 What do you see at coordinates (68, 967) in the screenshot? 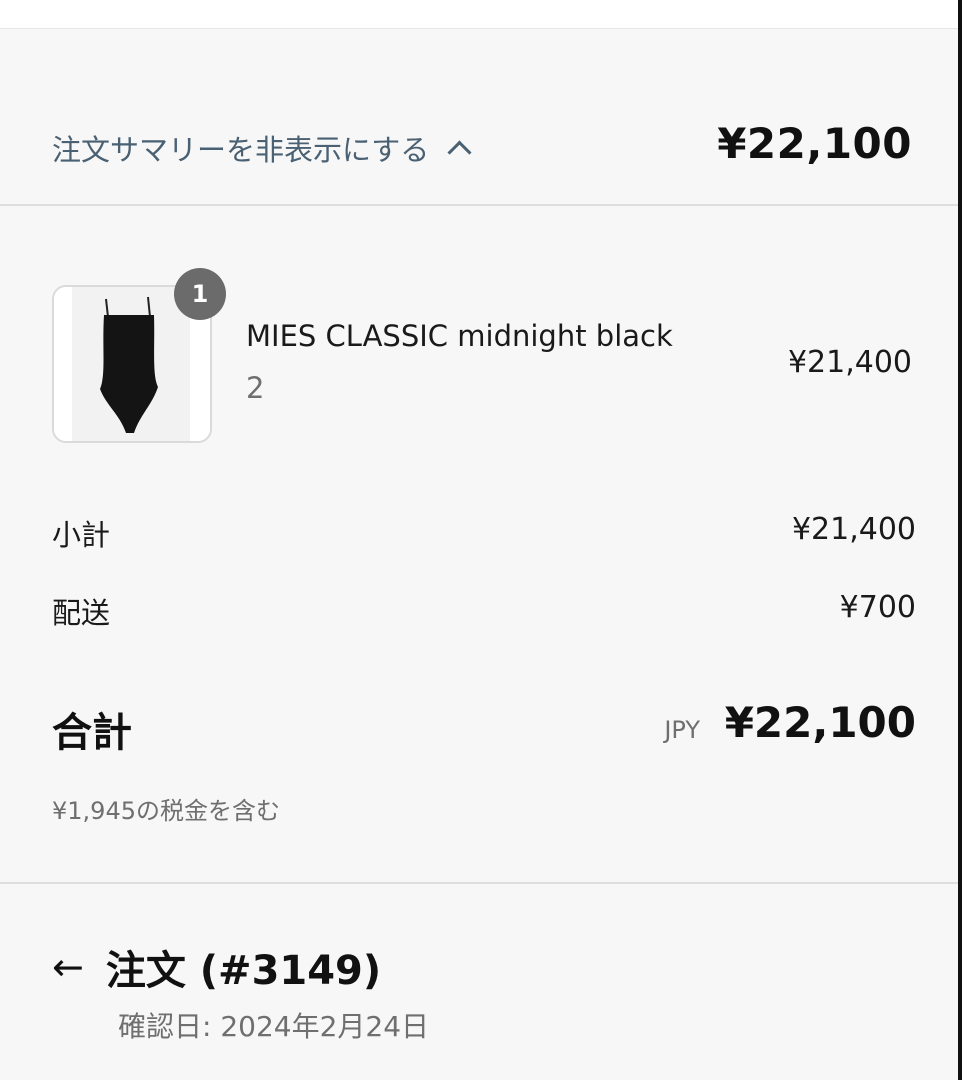
I see `arrow-left-icon: ←` at bounding box center [68, 967].